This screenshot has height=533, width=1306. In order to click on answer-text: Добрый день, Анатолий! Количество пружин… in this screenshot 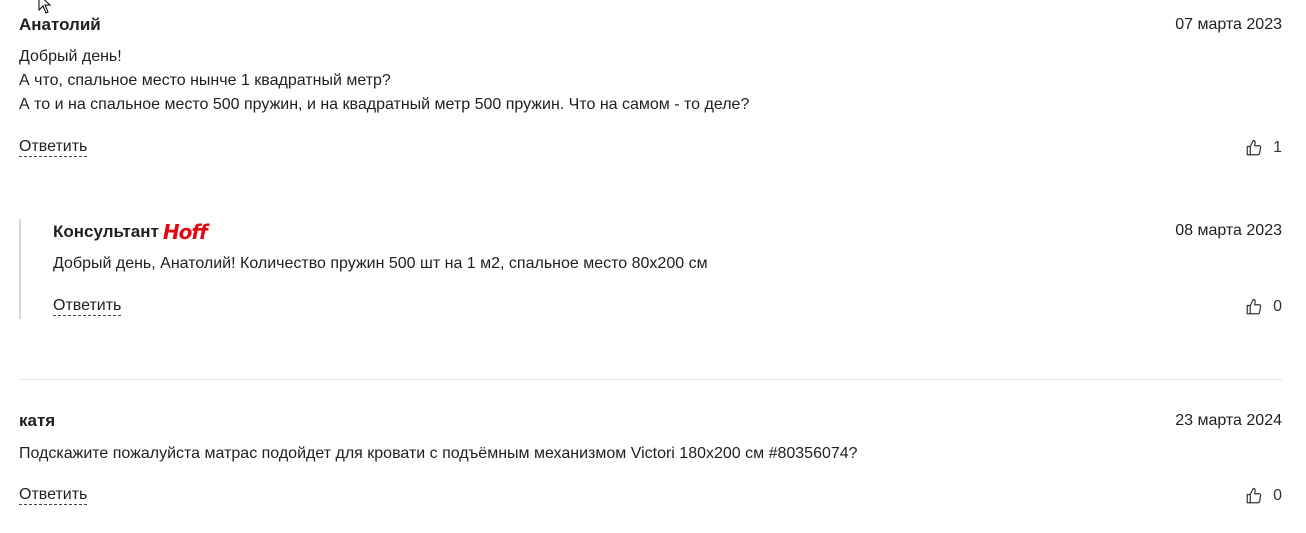, I will do `click(380, 263)`.